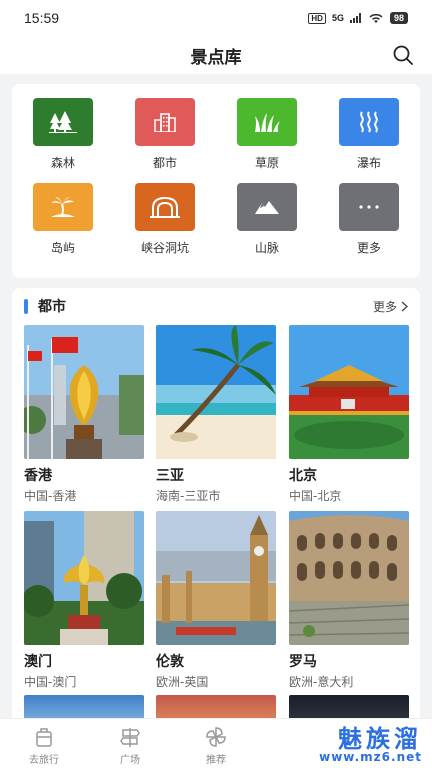 This screenshot has width=432, height=768. I want to click on signpost-icon, so click(130, 737).